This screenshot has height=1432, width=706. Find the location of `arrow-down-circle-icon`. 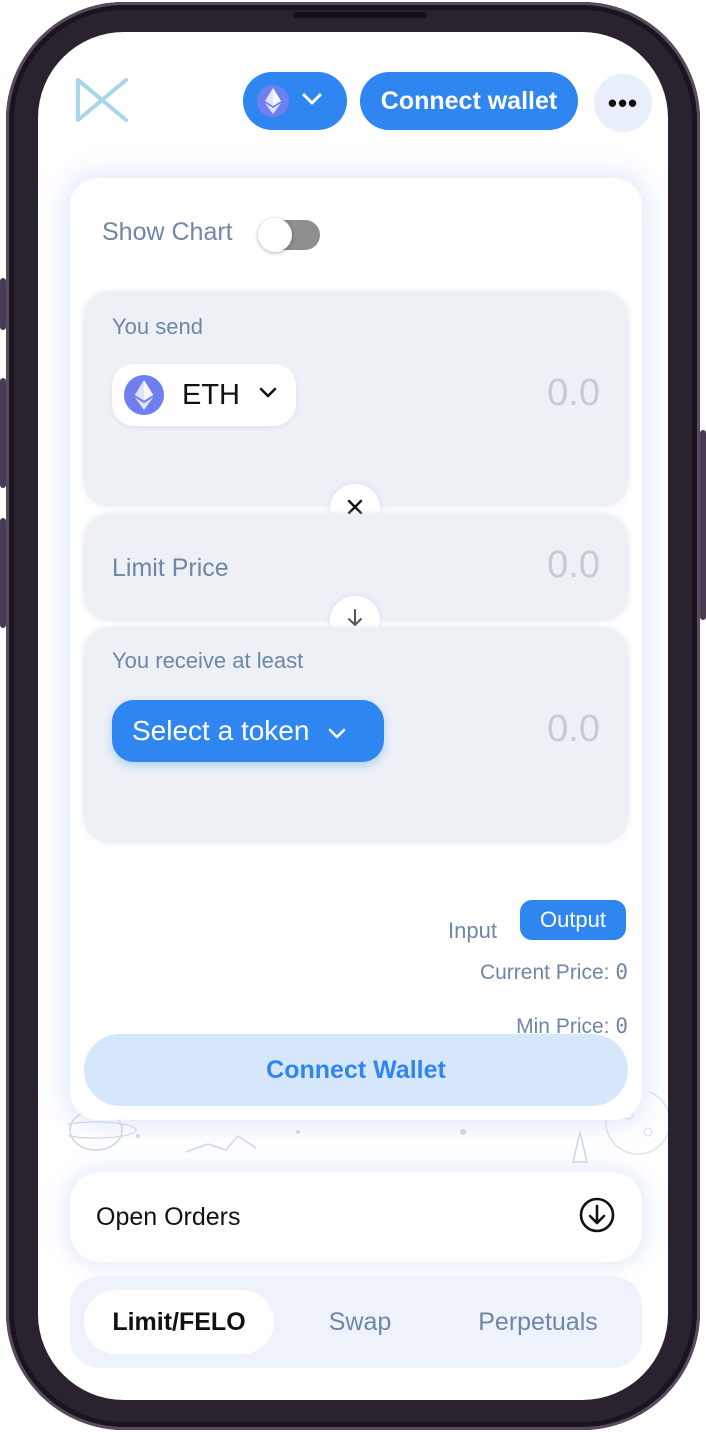

arrow-down-circle-icon is located at coordinates (597, 1217).